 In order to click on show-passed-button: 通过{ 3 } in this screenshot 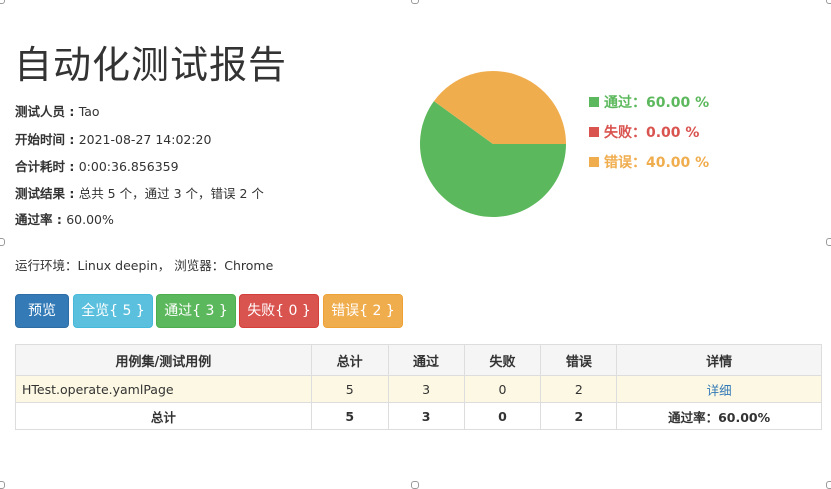, I will do `click(196, 311)`.